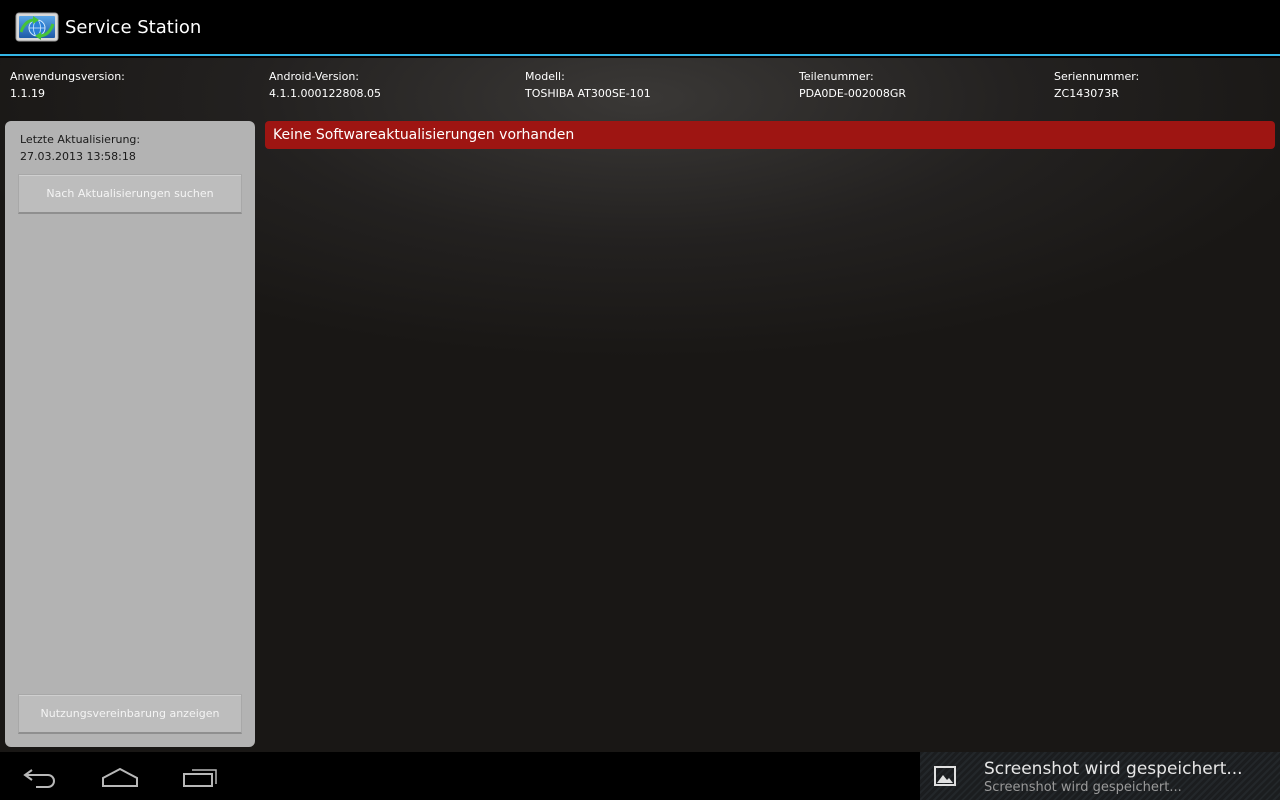 Image resolution: width=1280 pixels, height=800 pixels. What do you see at coordinates (1097, 76) in the screenshot?
I see `info-label: Seriennummer:` at bounding box center [1097, 76].